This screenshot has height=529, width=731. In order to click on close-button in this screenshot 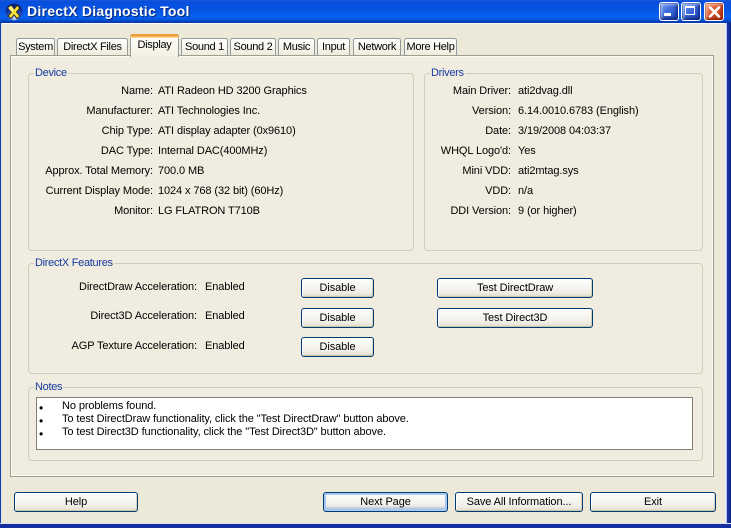, I will do `click(714, 11)`.